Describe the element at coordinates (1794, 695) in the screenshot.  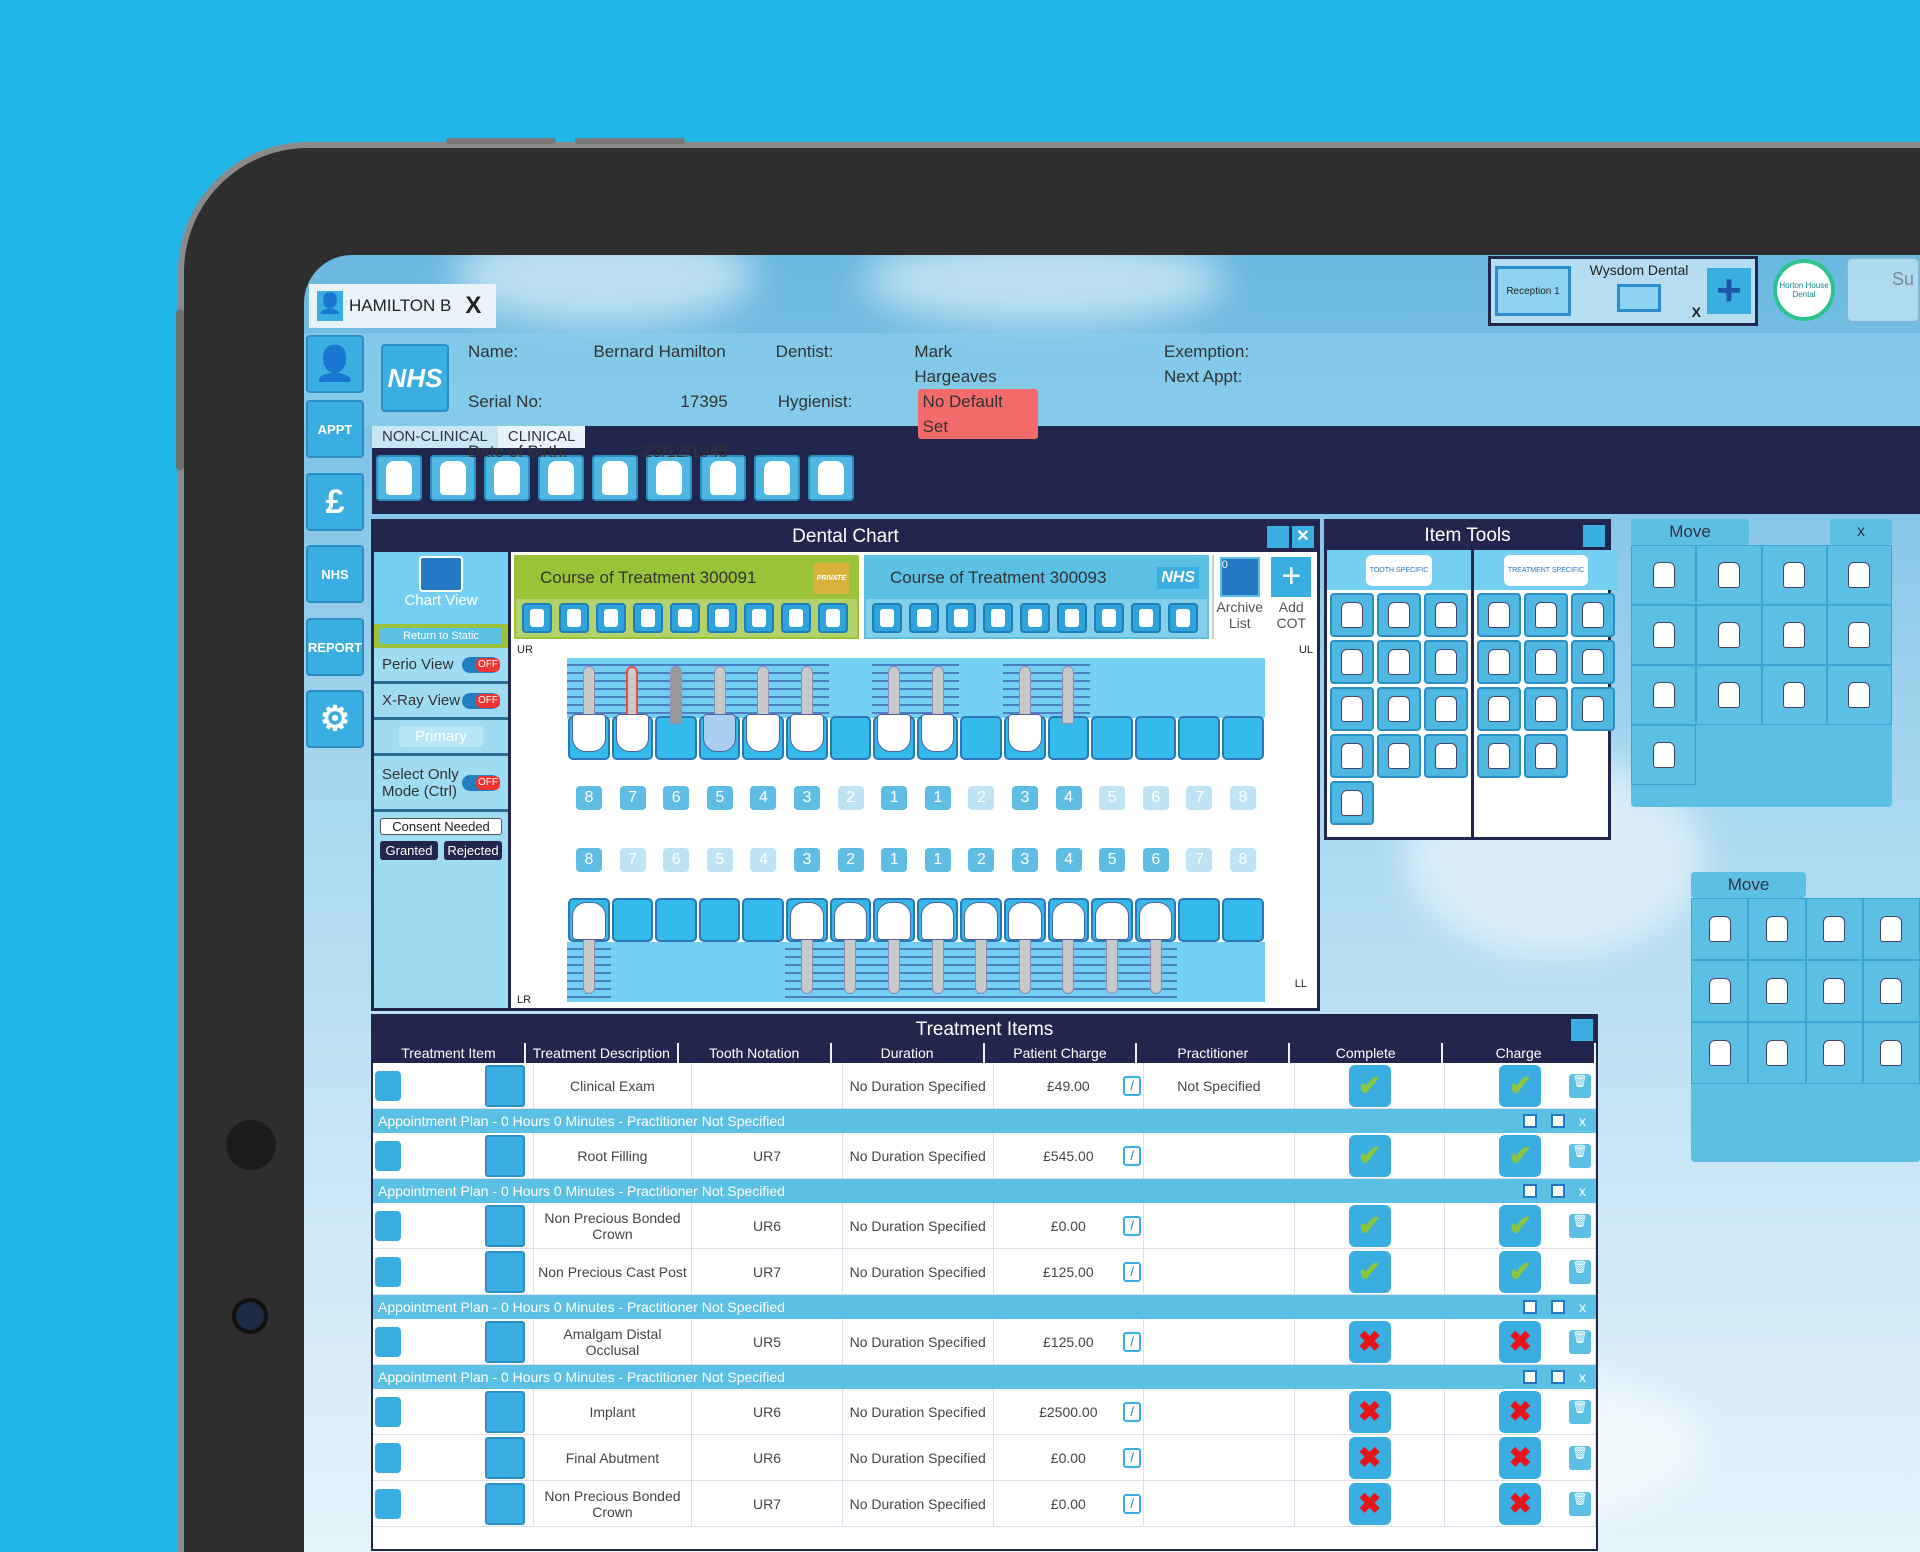
I see `maryland-bridge-item` at that location.